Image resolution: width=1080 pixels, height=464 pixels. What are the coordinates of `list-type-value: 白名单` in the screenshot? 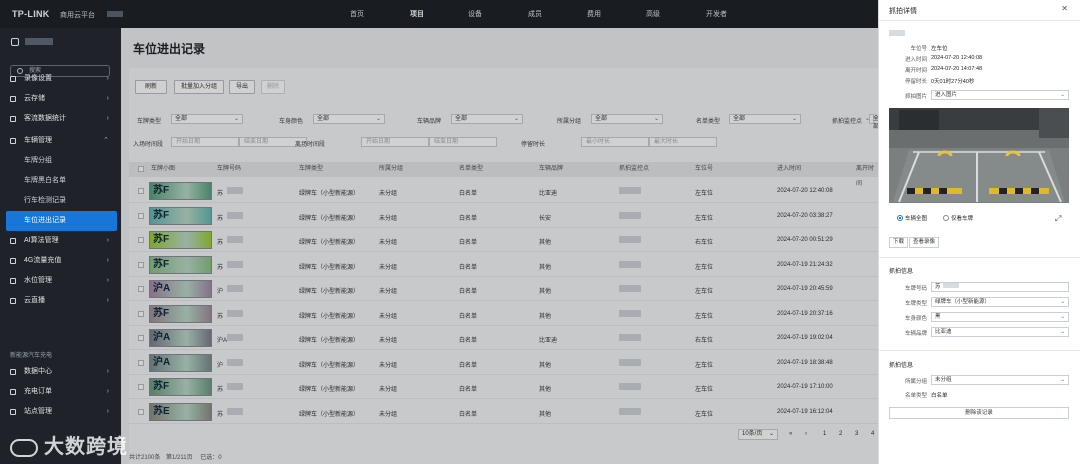 It's located at (939, 396).